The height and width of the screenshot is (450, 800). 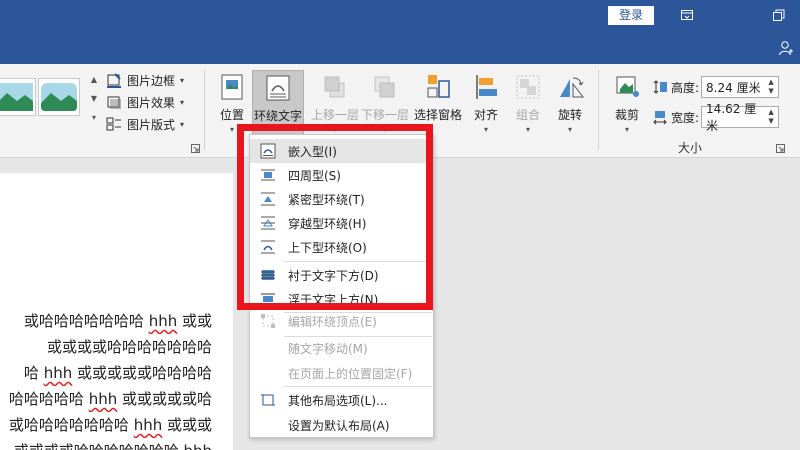 I want to click on bring-forward-icon, so click(x=334, y=87).